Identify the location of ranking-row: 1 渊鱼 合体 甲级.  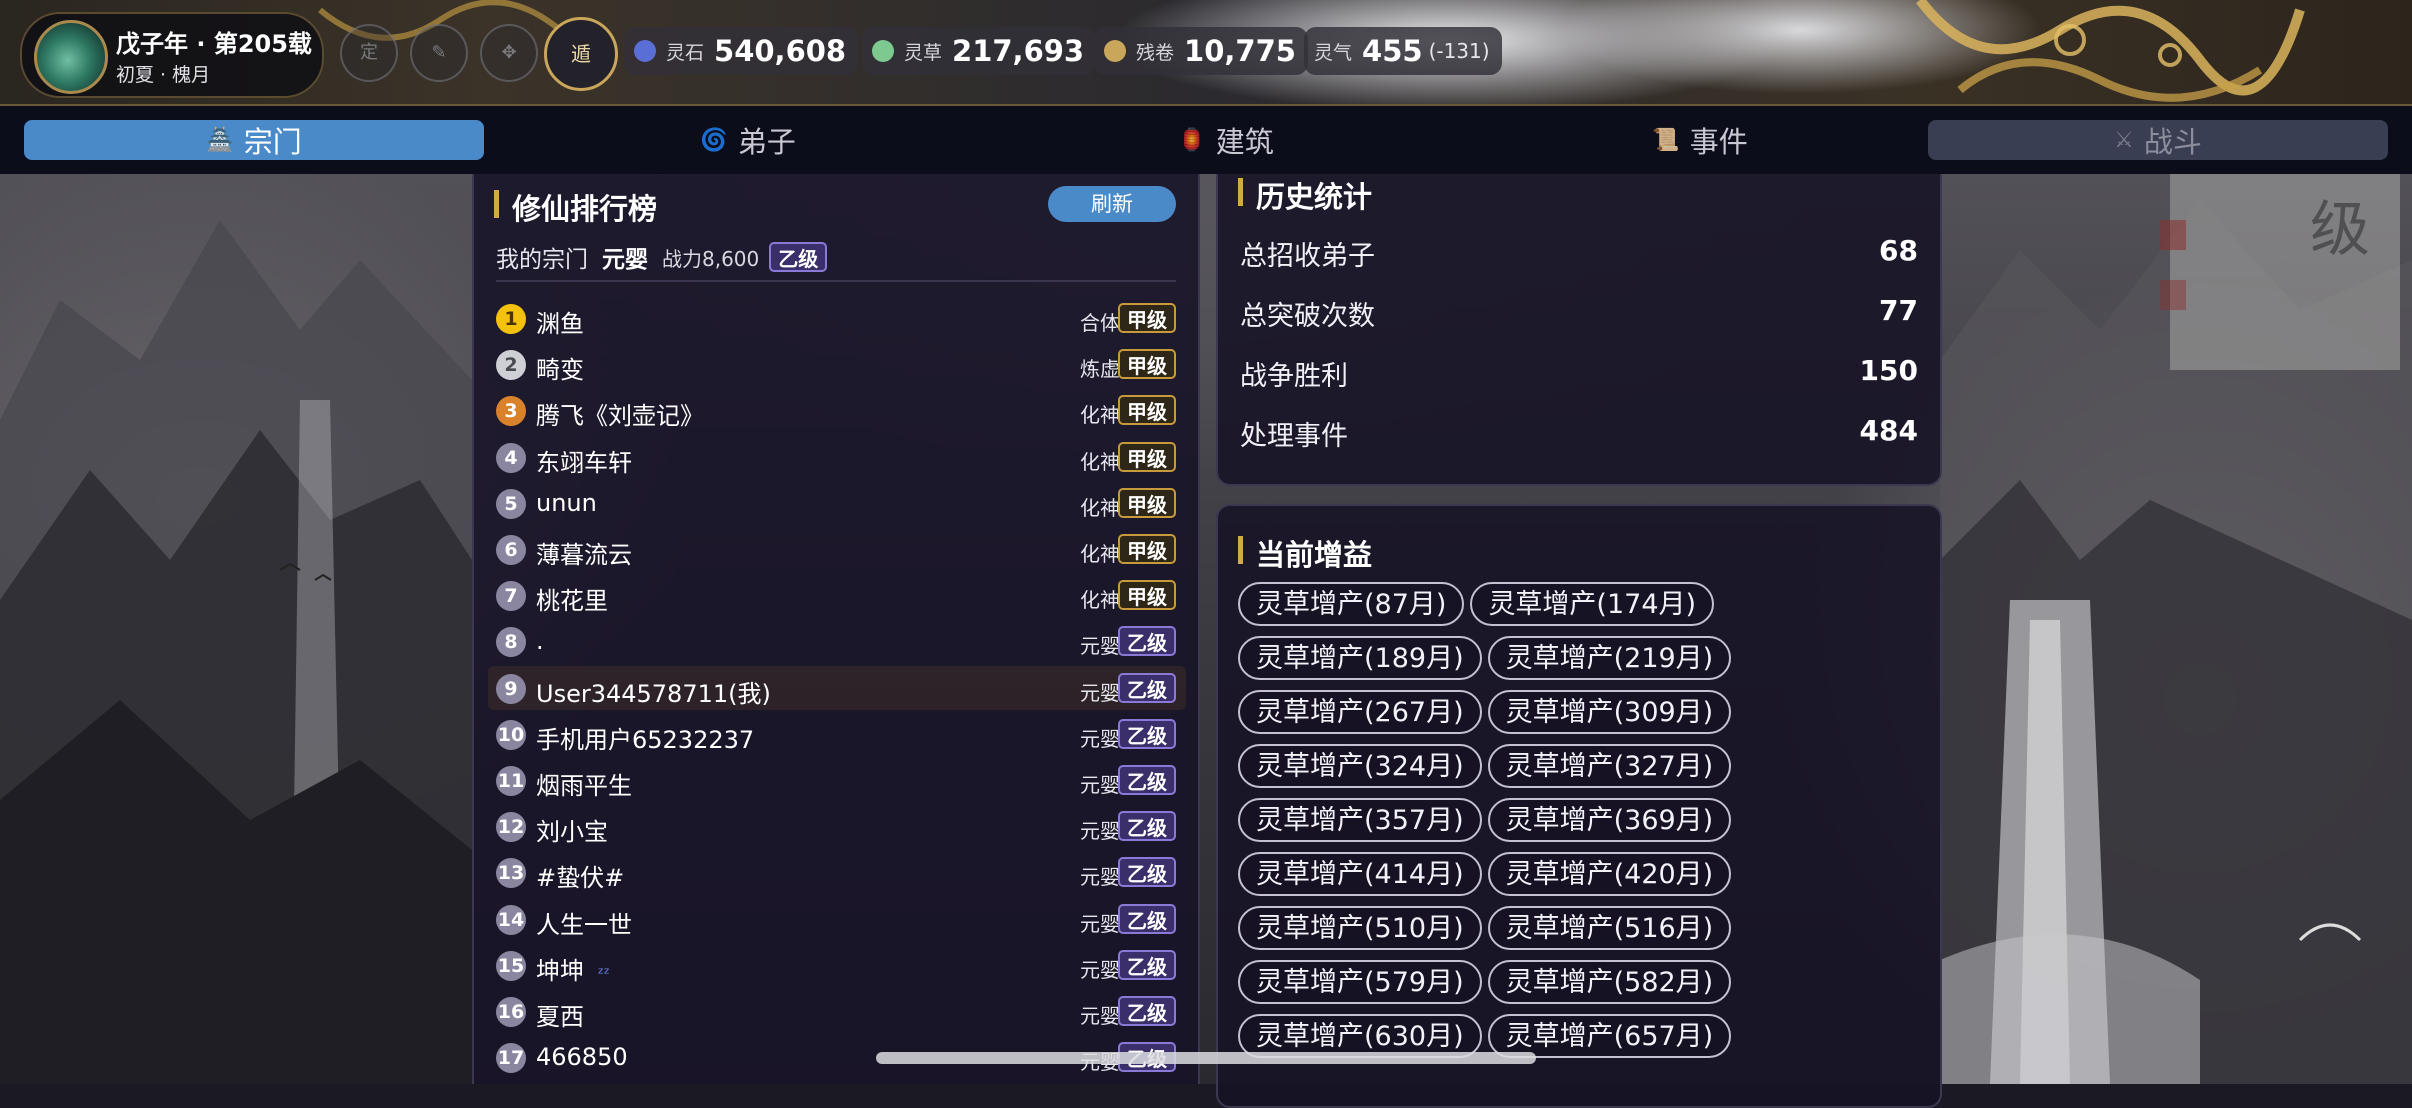
(837, 318).